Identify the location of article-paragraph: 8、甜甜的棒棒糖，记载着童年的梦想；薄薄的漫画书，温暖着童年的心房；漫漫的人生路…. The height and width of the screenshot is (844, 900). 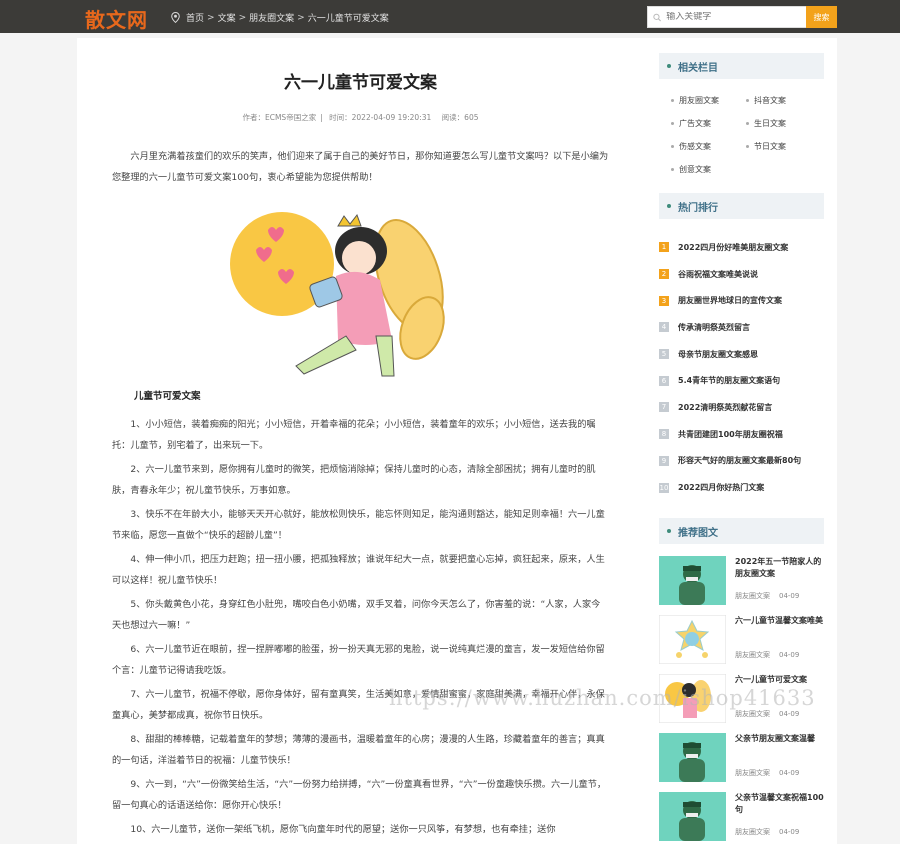
(358, 750).